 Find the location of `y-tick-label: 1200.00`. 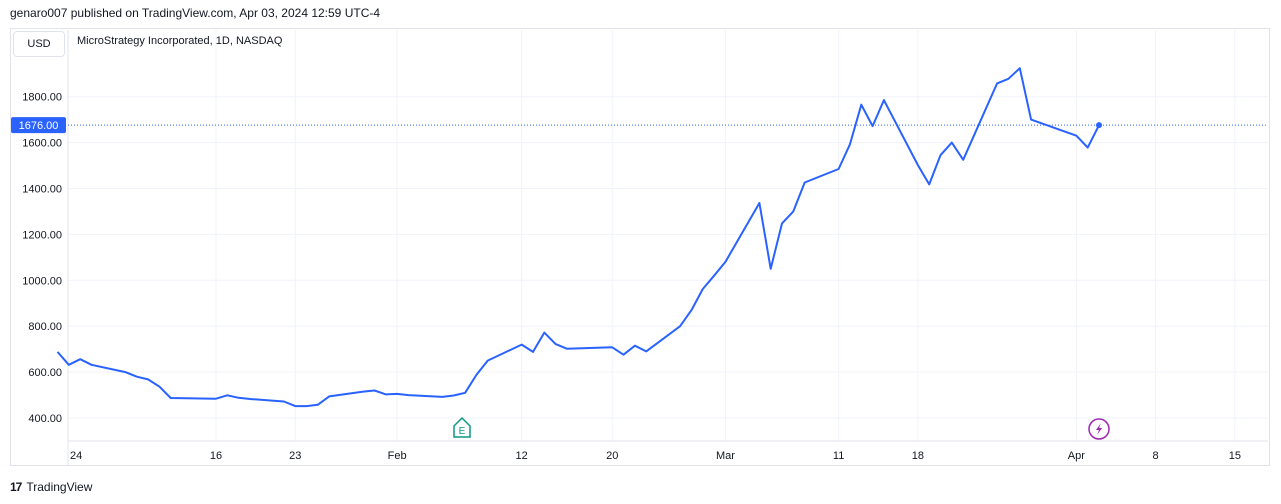

y-tick-label: 1200.00 is located at coordinates (42, 235).